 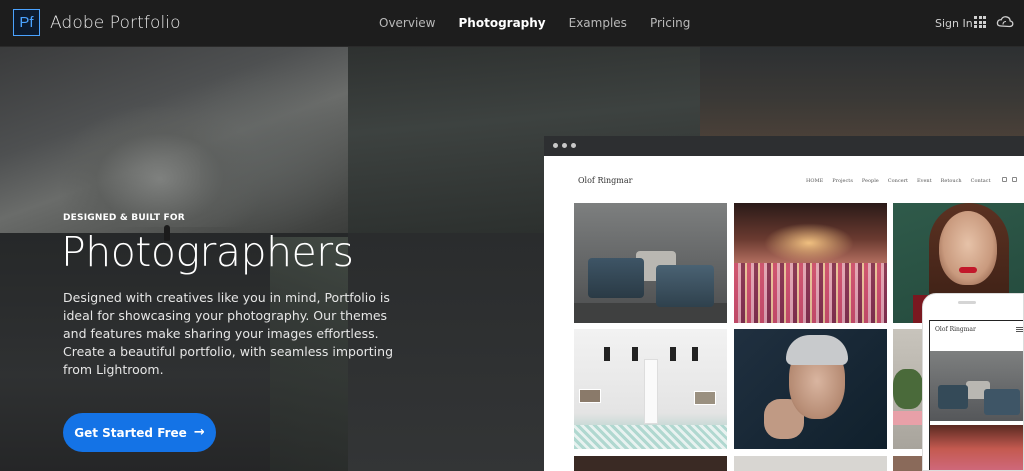 What do you see at coordinates (1019, 329) in the screenshot?
I see `hamburger-menu-icon` at bounding box center [1019, 329].